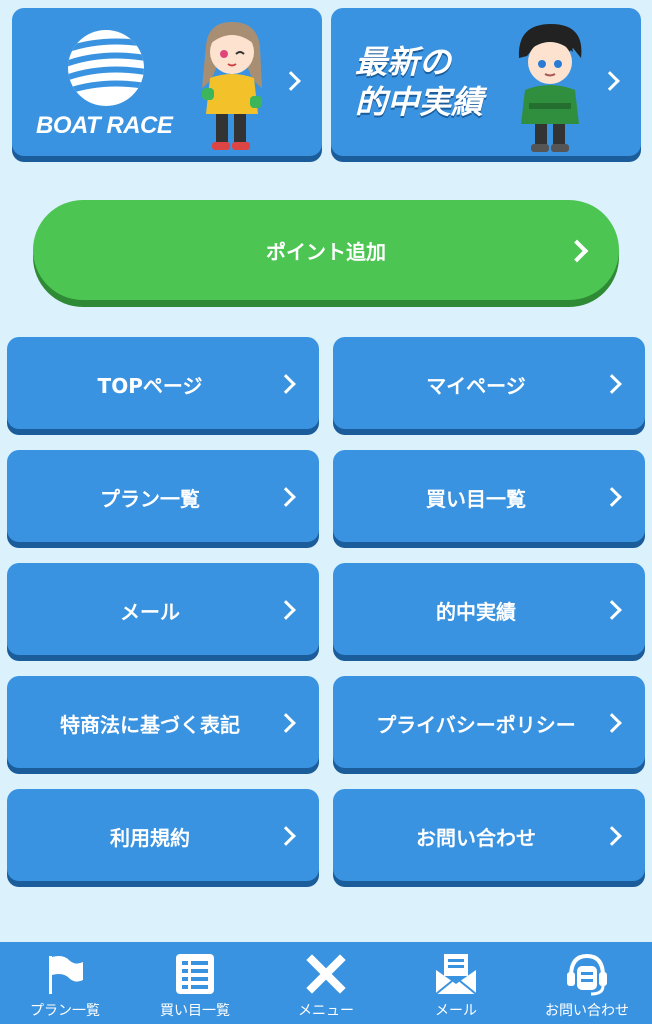 The image size is (652, 1024). Describe the element at coordinates (419, 102) in the screenshot. I see `latest-hits-line2: 的中実績` at that location.